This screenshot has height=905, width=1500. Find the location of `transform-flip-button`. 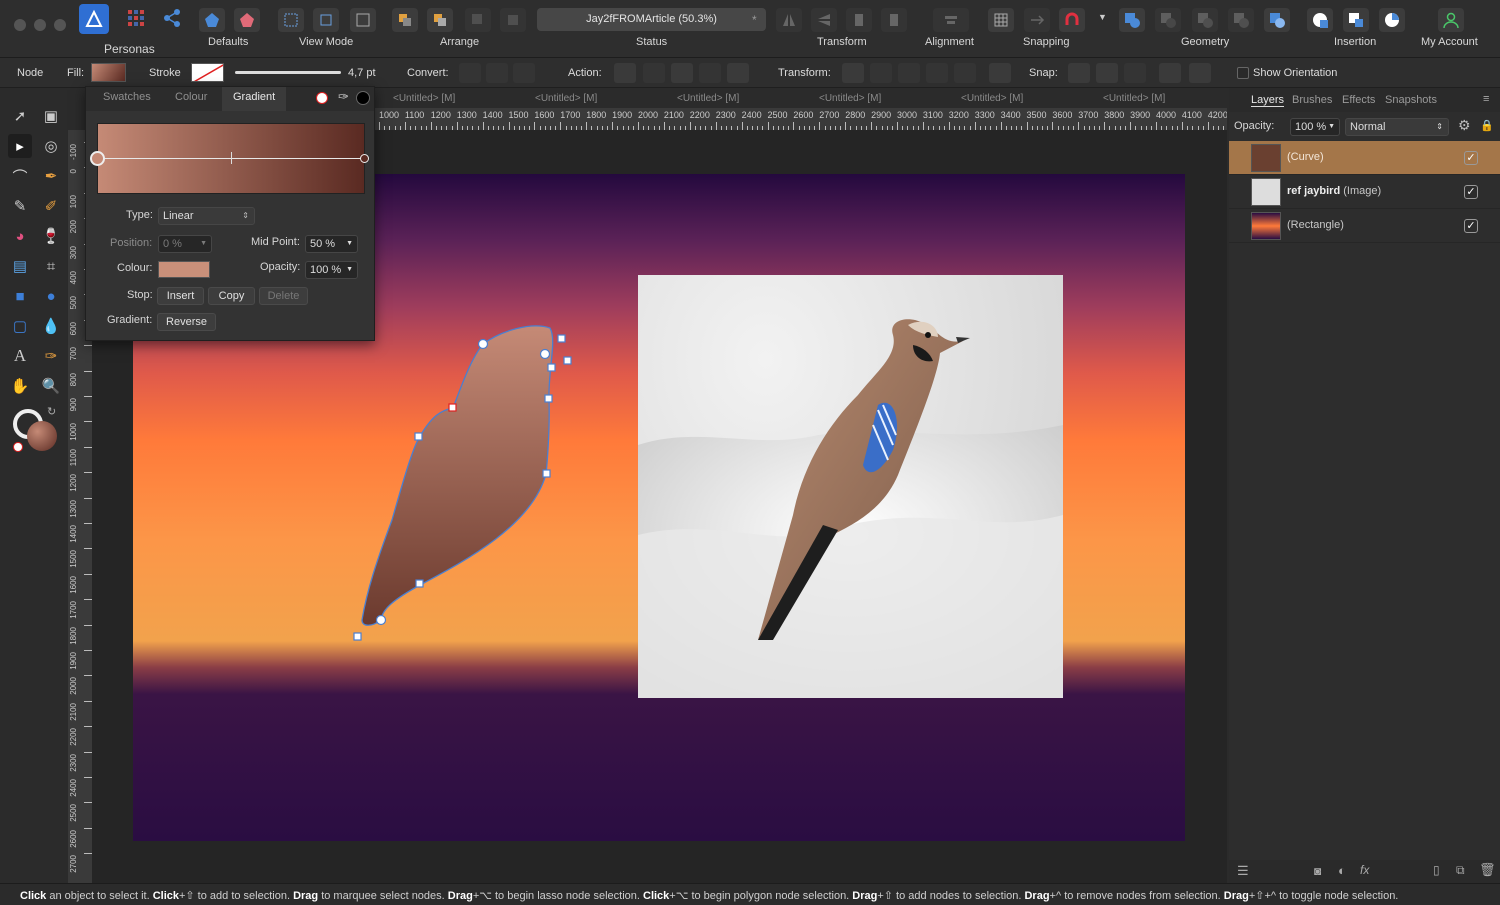

transform-flip-button is located at coordinates (937, 73).